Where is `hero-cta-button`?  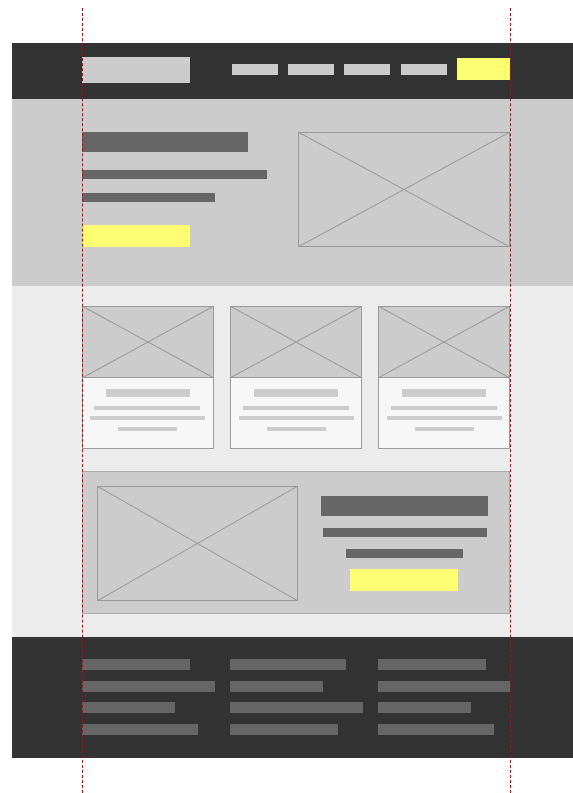
hero-cta-button is located at coordinates (136, 236).